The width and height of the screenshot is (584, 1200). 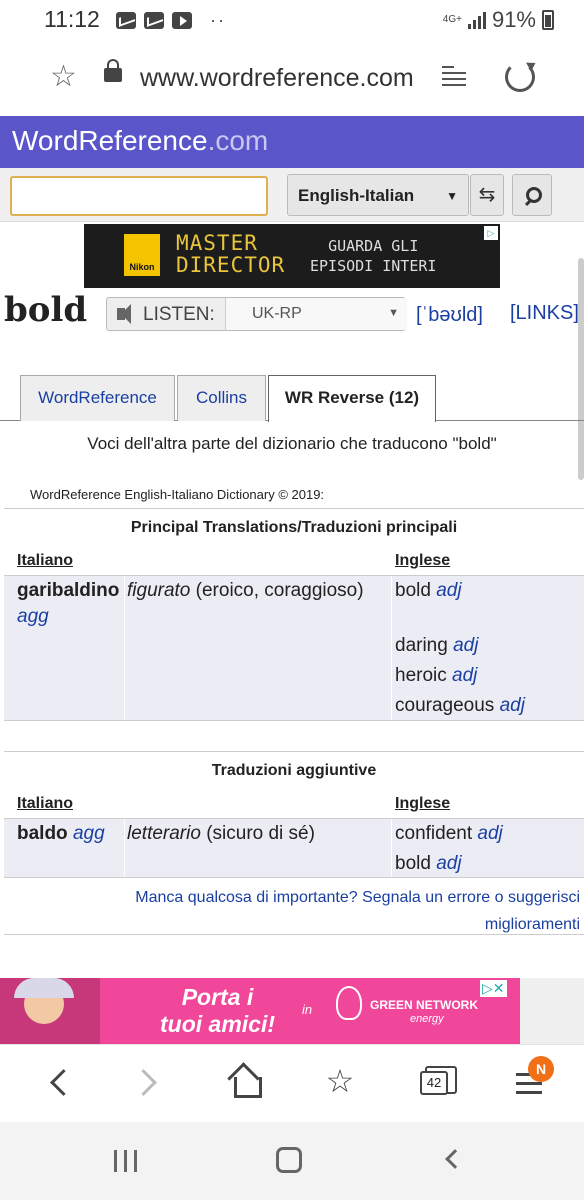 What do you see at coordinates (148, 1083) in the screenshot?
I see `forward-arrow-icon` at bounding box center [148, 1083].